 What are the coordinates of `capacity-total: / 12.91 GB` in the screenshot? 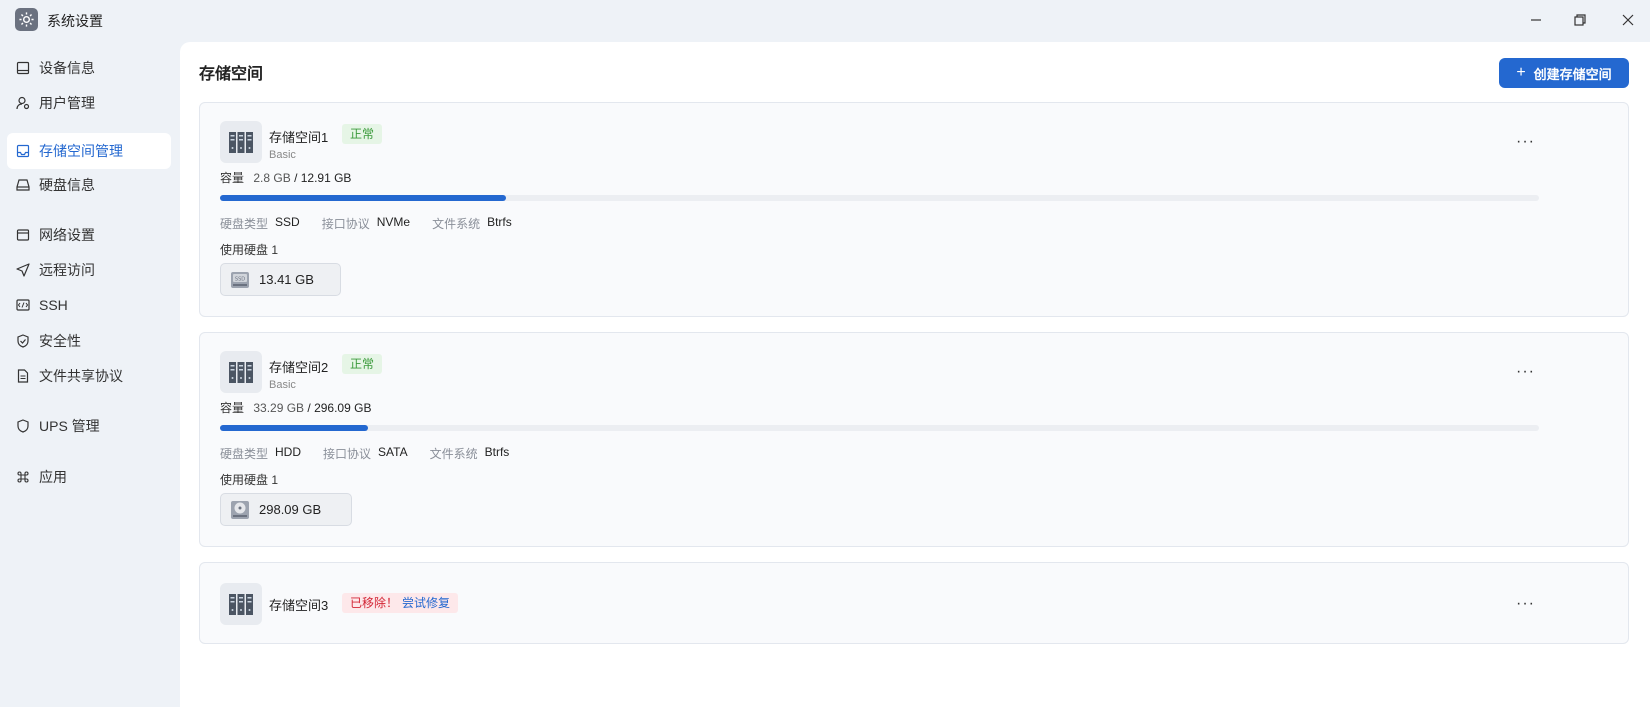 It's located at (323, 178).